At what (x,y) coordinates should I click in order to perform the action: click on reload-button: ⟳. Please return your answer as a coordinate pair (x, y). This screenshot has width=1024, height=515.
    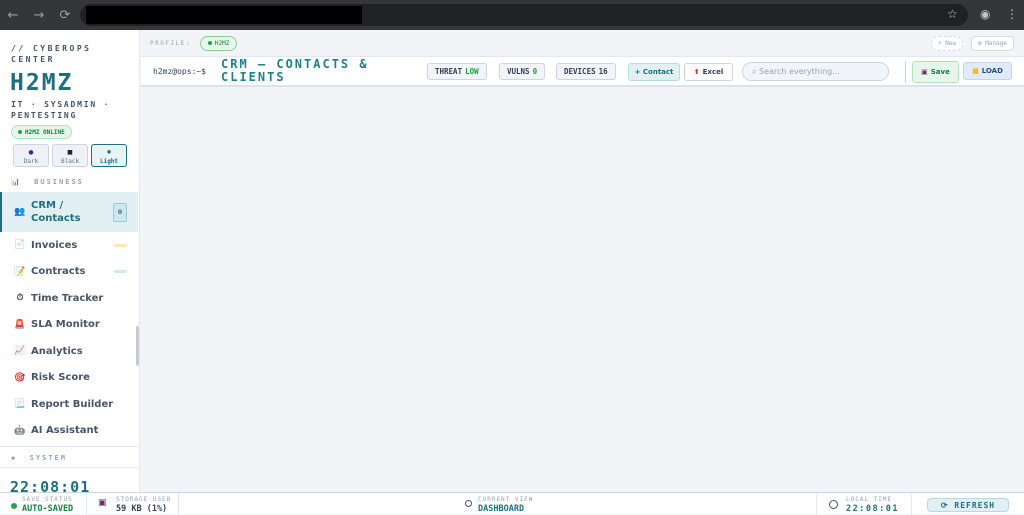
    Looking at the image, I should click on (65, 15).